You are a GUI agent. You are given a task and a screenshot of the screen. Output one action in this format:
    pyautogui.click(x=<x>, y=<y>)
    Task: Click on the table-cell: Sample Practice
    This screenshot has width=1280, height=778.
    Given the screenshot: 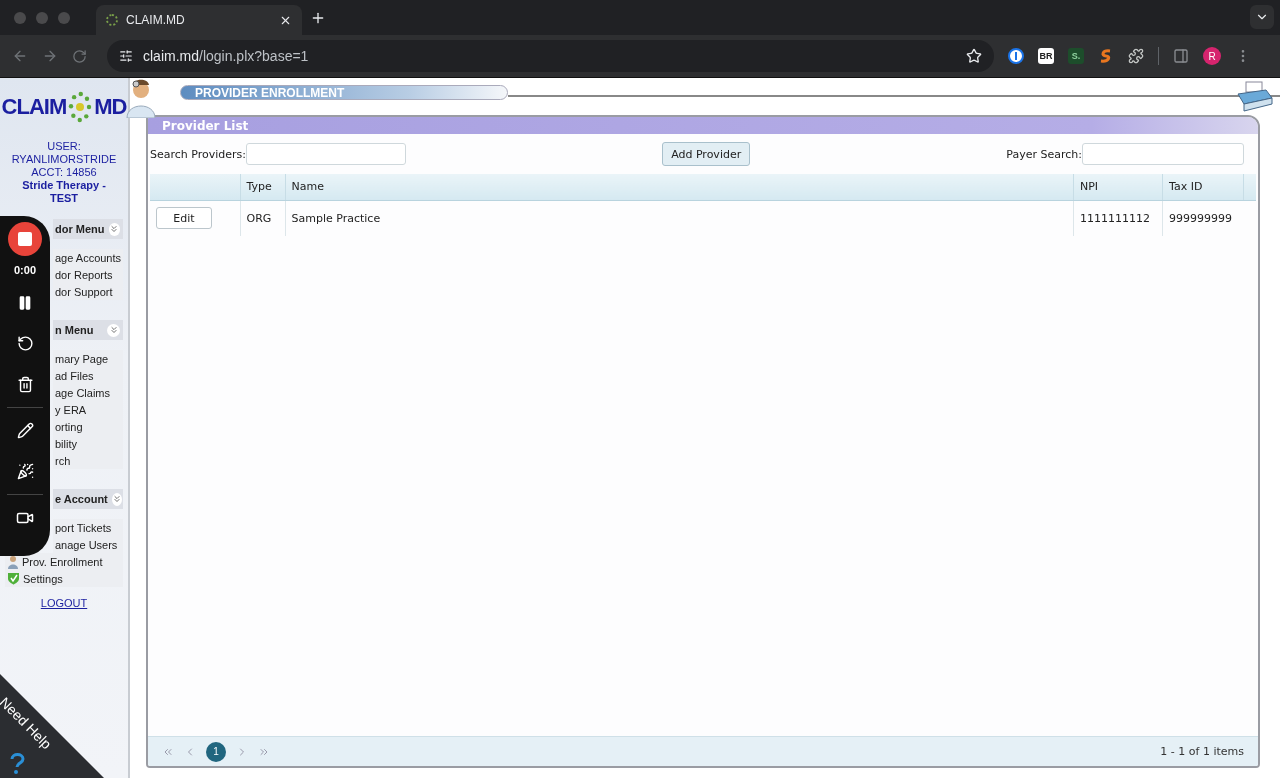 What is the action you would take?
    pyautogui.click(x=679, y=218)
    